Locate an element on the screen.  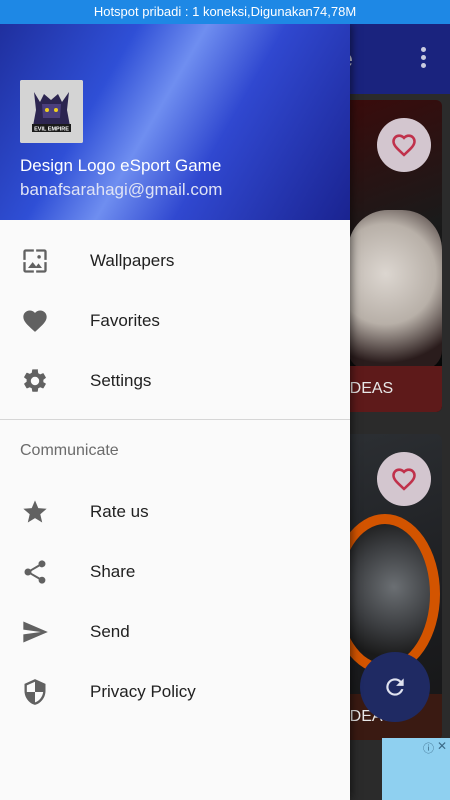
menu-item-rate-us: Rate us is located at coordinates (175, 512).